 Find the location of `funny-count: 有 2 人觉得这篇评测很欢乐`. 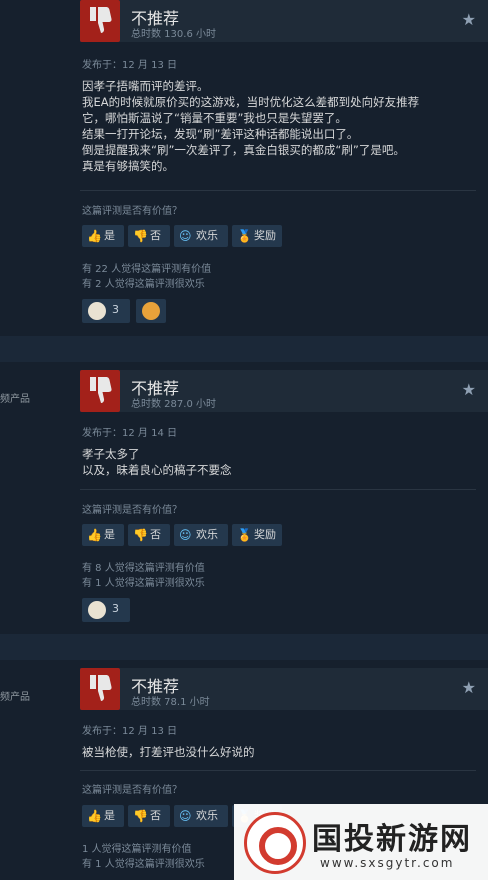

funny-count: 有 2 人觉得这篇评测很欢乐 is located at coordinates (143, 284).